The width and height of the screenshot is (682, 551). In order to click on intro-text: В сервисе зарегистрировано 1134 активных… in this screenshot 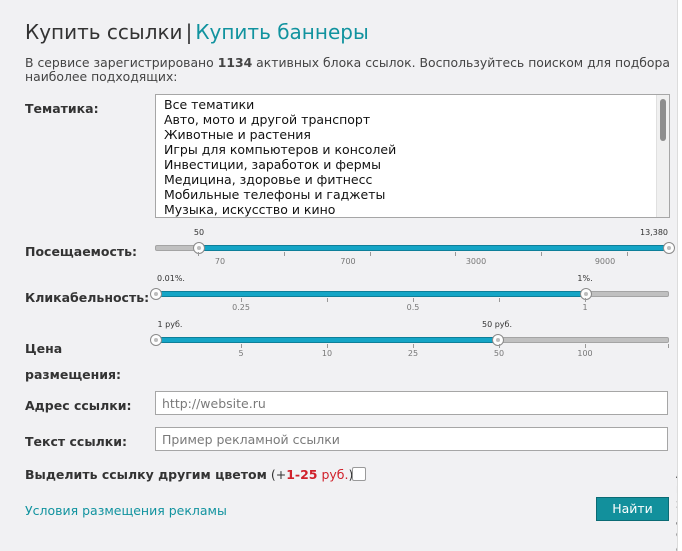, I will do `click(347, 70)`.